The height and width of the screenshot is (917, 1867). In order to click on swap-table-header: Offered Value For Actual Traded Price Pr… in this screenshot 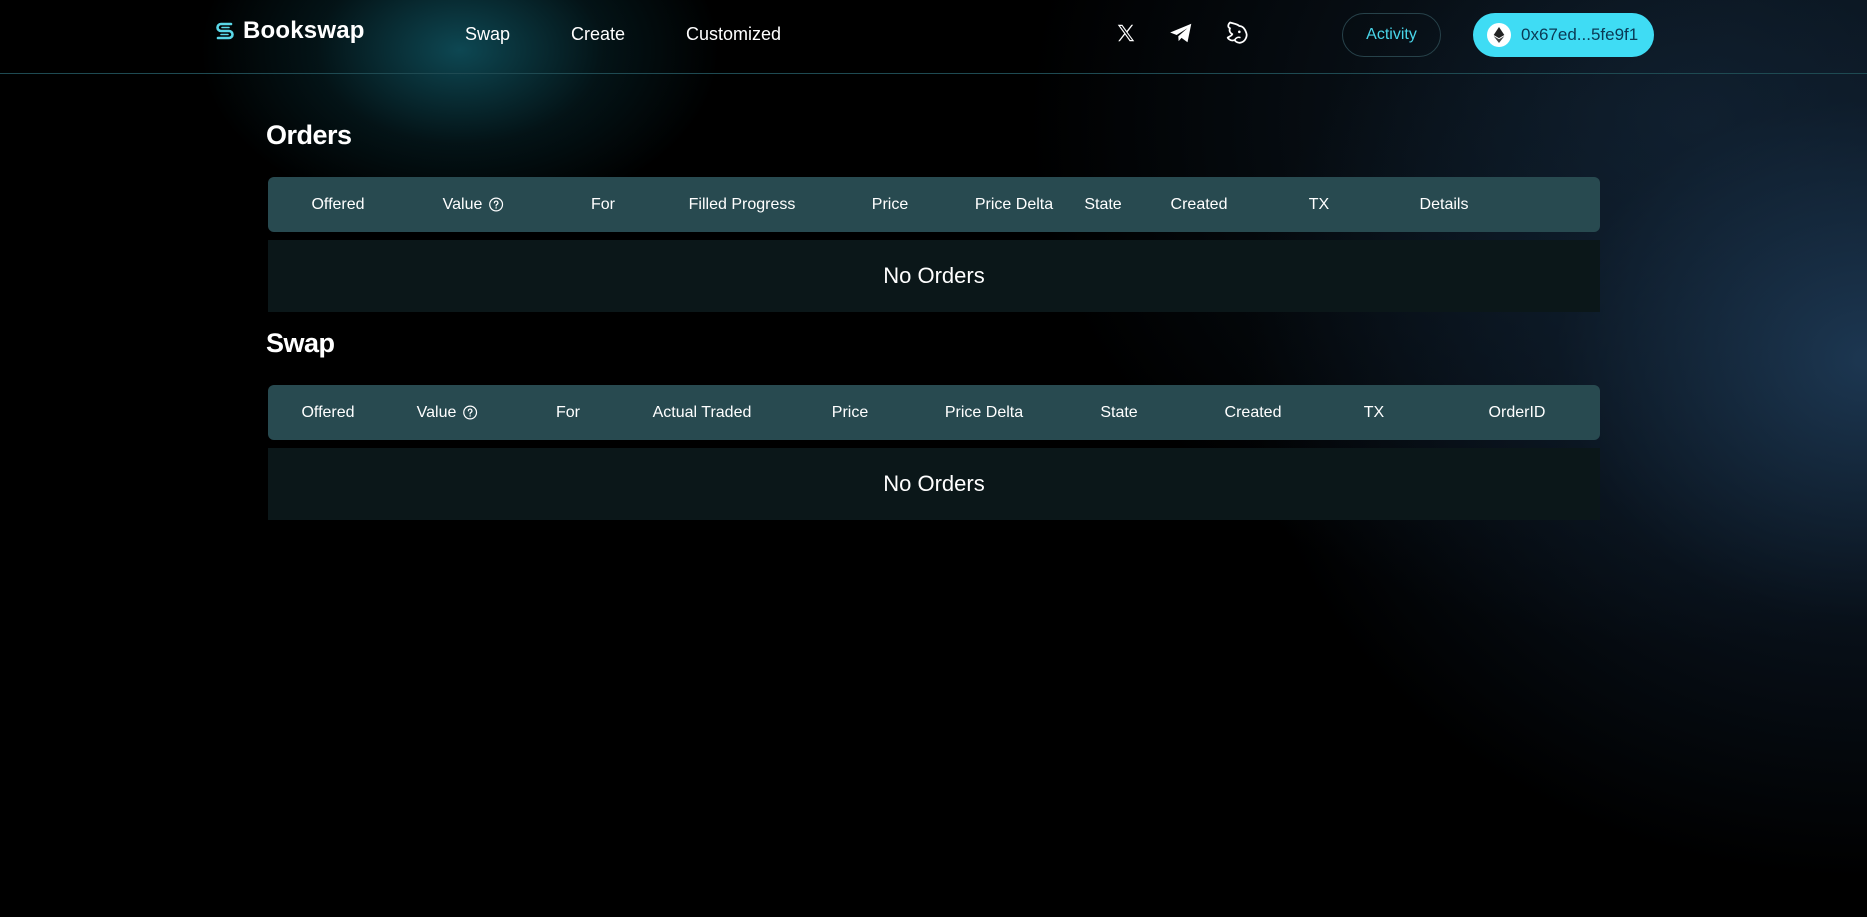, I will do `click(934, 412)`.